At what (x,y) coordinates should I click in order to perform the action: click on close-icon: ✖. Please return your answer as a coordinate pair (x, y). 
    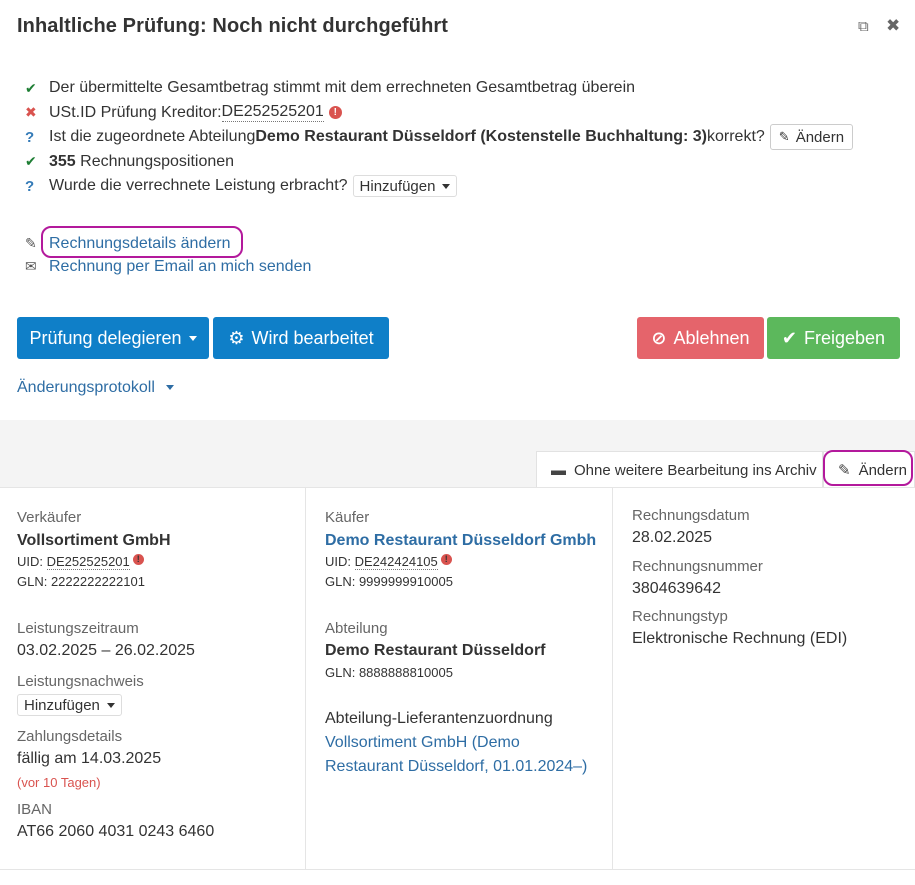
    Looking at the image, I should click on (893, 26).